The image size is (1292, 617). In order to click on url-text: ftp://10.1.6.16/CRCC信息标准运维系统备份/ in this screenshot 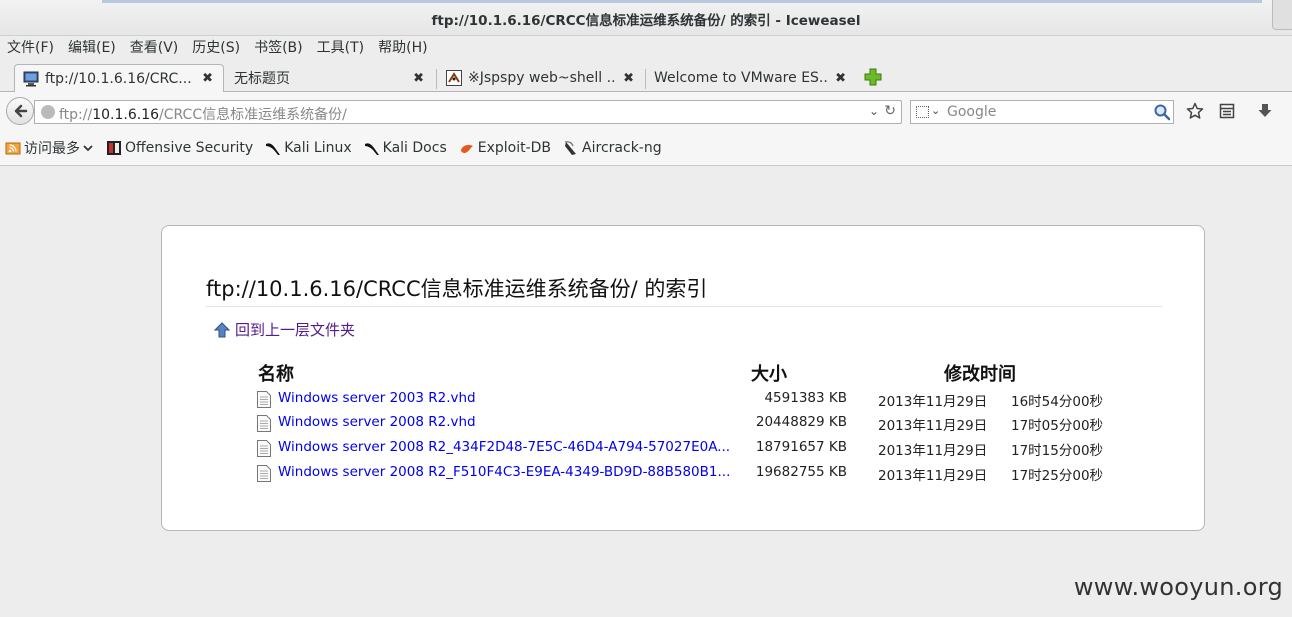, I will do `click(203, 114)`.